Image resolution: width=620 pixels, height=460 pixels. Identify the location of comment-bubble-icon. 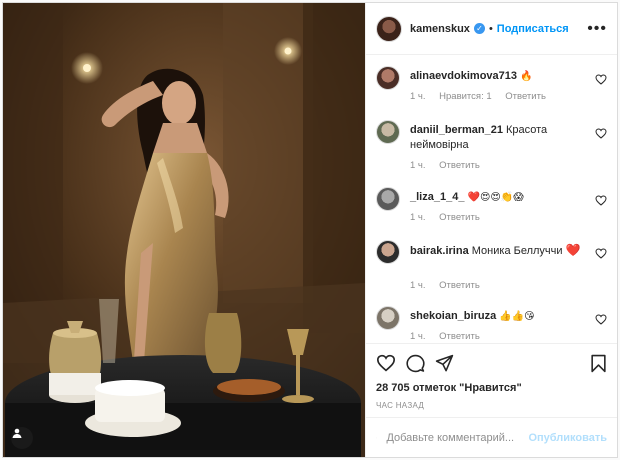
(415, 363).